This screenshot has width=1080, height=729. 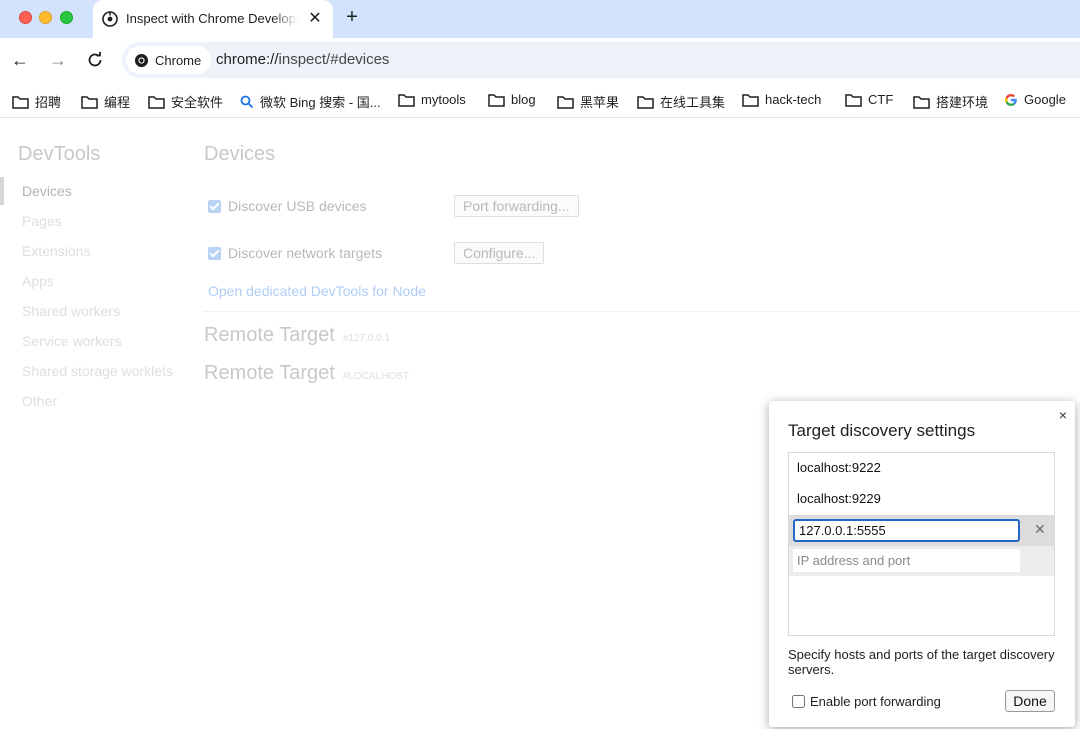 What do you see at coordinates (58, 60) in the screenshot?
I see `forward-arrow-icon: →` at bounding box center [58, 60].